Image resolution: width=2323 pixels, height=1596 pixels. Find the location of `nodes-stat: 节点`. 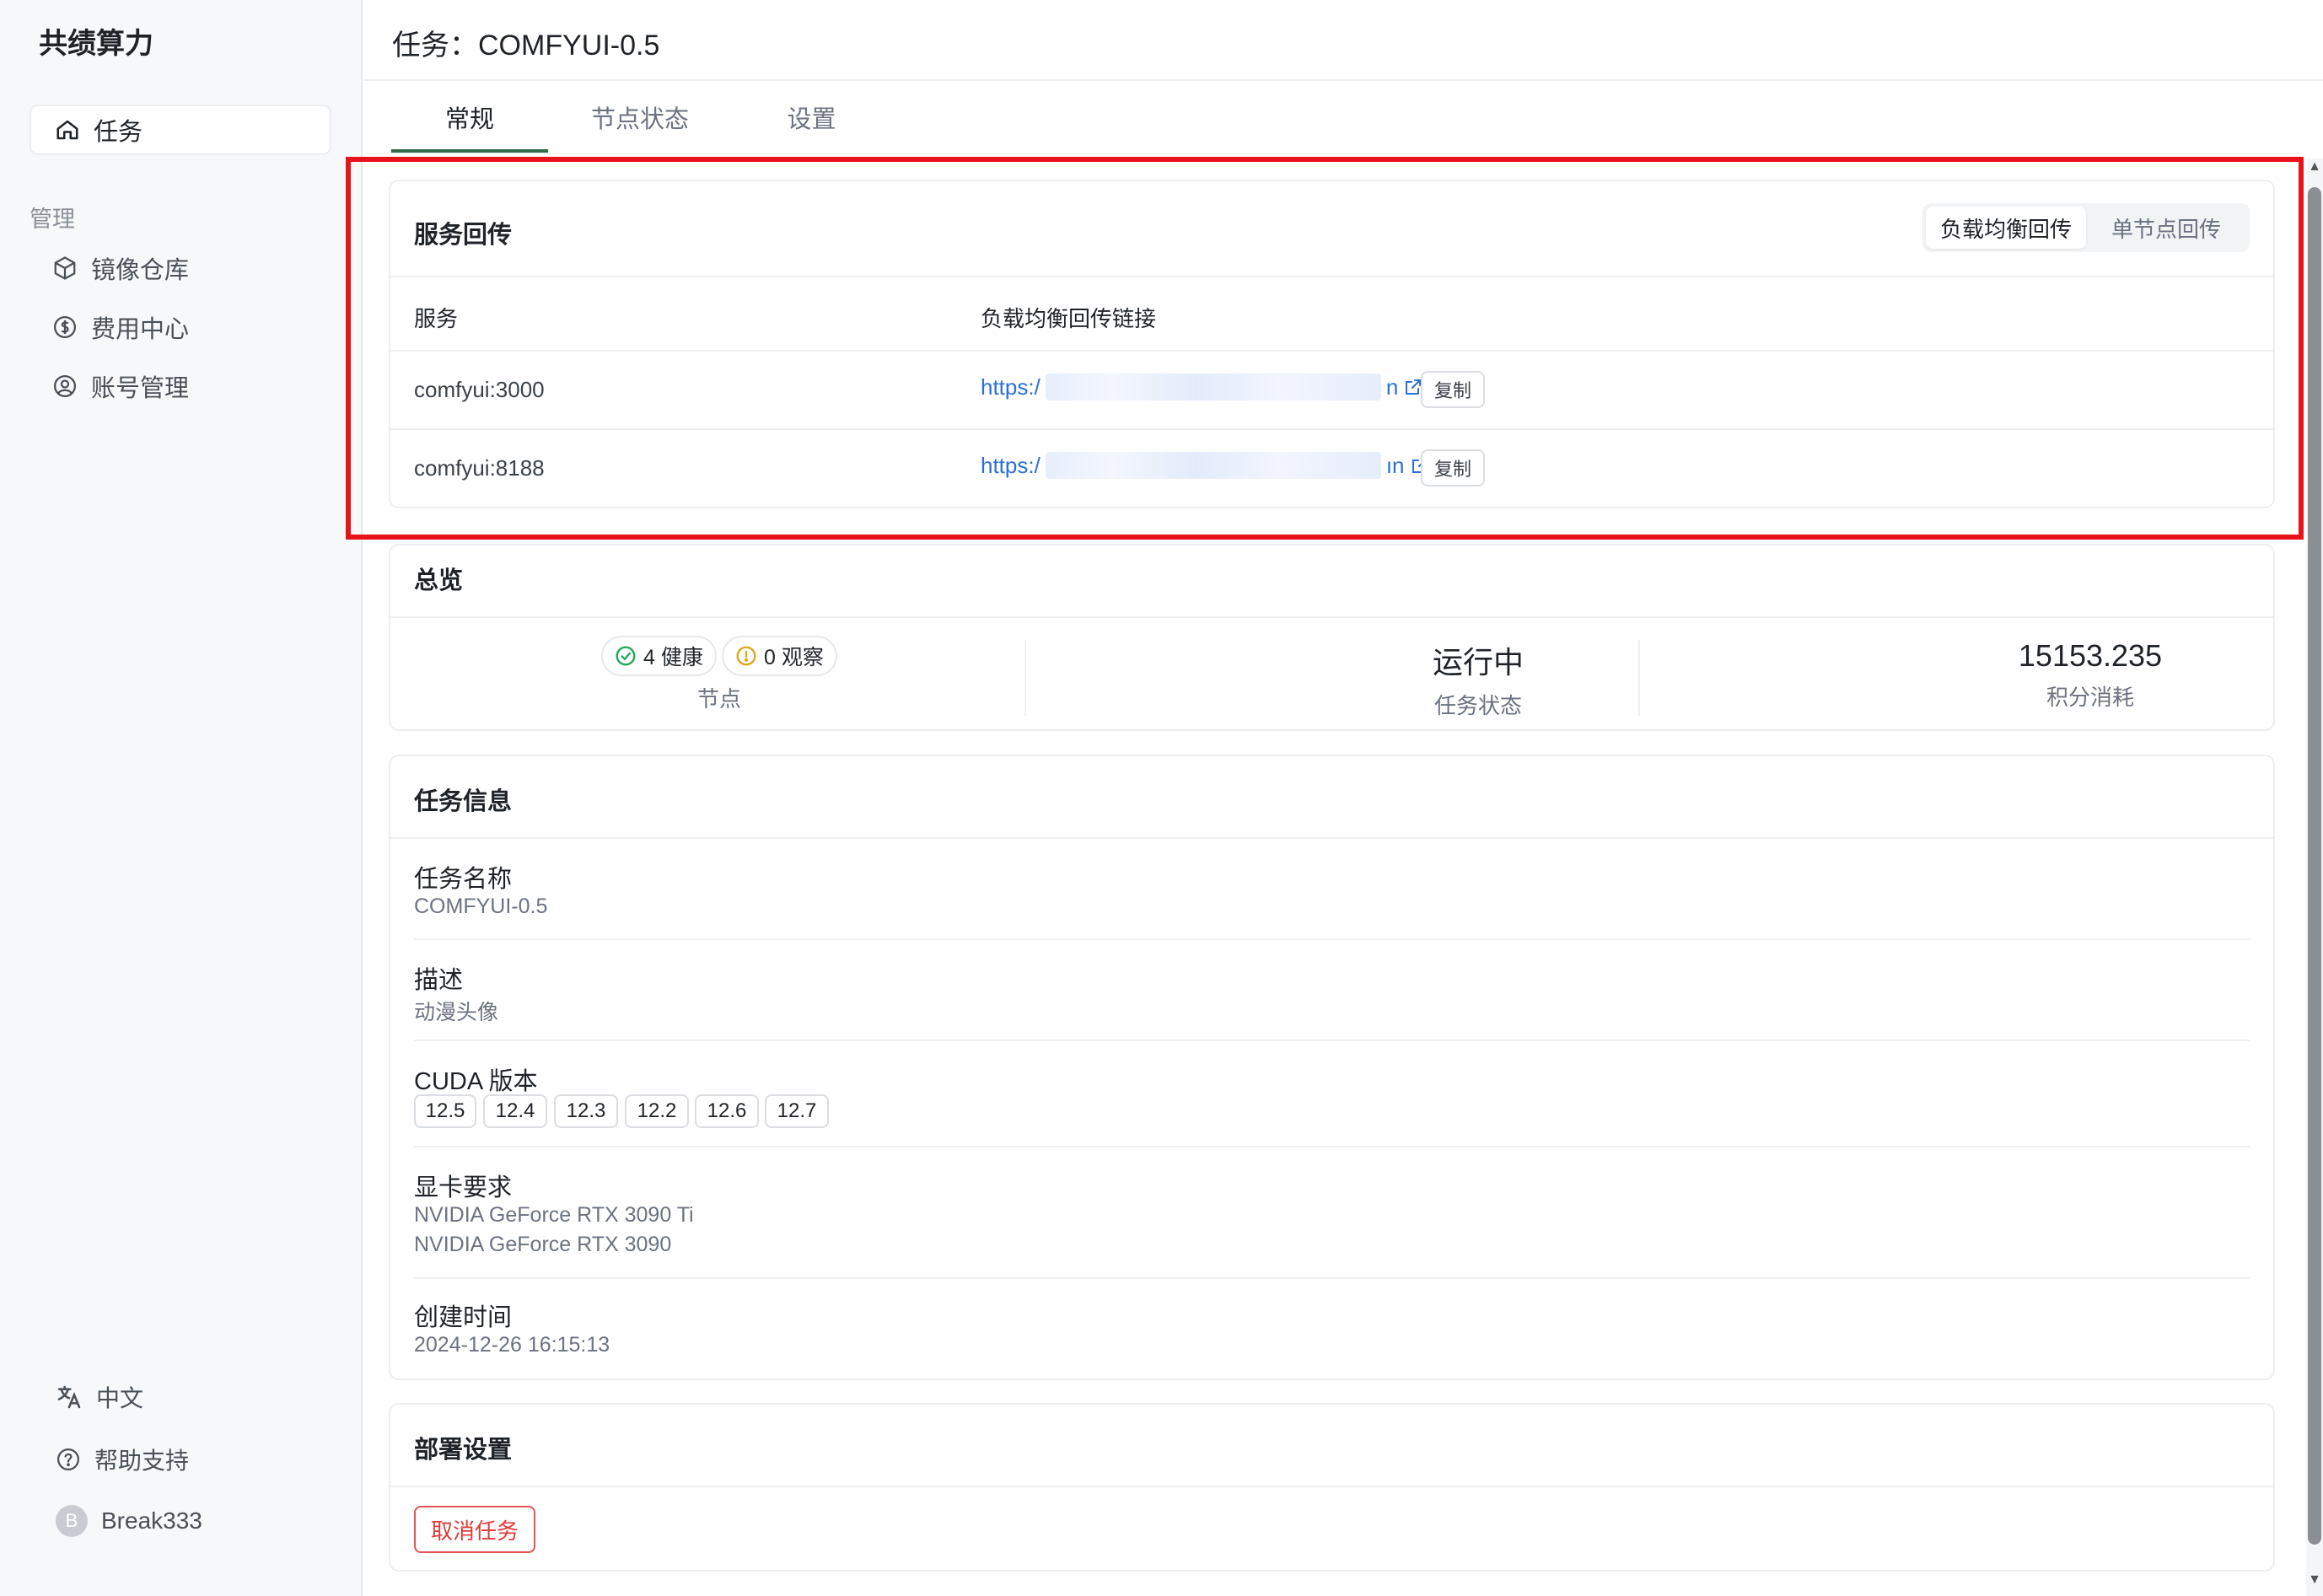

nodes-stat: 节点 is located at coordinates (719, 698).